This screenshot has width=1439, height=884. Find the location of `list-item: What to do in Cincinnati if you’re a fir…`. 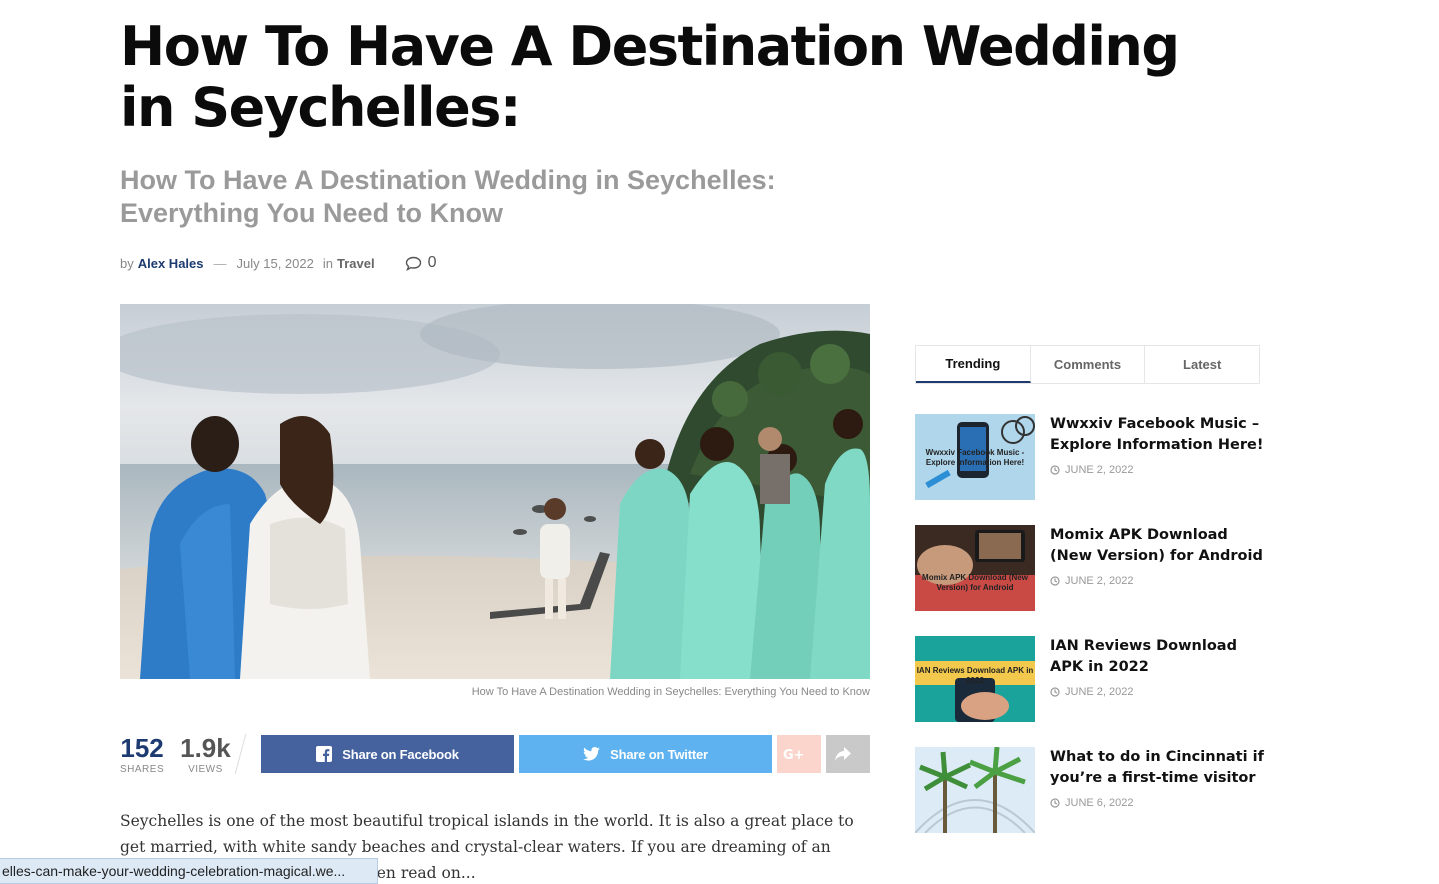

list-item: What to do in Cincinnati if you’re a fir… is located at coordinates (1089, 790).